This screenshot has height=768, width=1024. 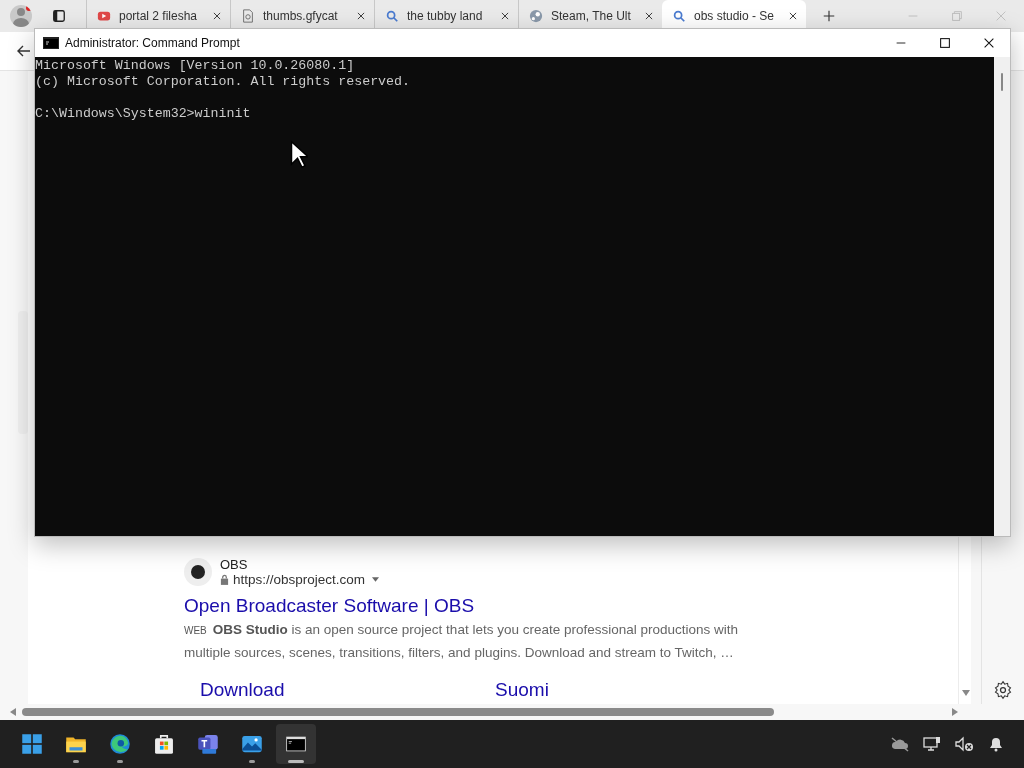 I want to click on console-output-line: Microsoft Windows [Version 10.0.26080.1], so click(x=195, y=66).